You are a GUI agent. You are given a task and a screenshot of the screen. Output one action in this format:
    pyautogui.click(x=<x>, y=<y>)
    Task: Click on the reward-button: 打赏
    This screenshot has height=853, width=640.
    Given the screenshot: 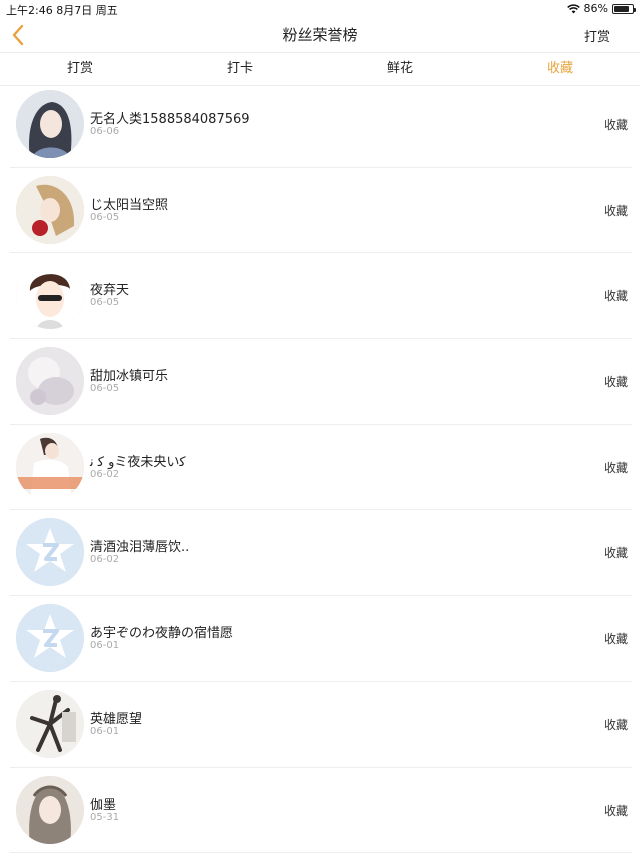 What is the action you would take?
    pyautogui.click(x=597, y=35)
    